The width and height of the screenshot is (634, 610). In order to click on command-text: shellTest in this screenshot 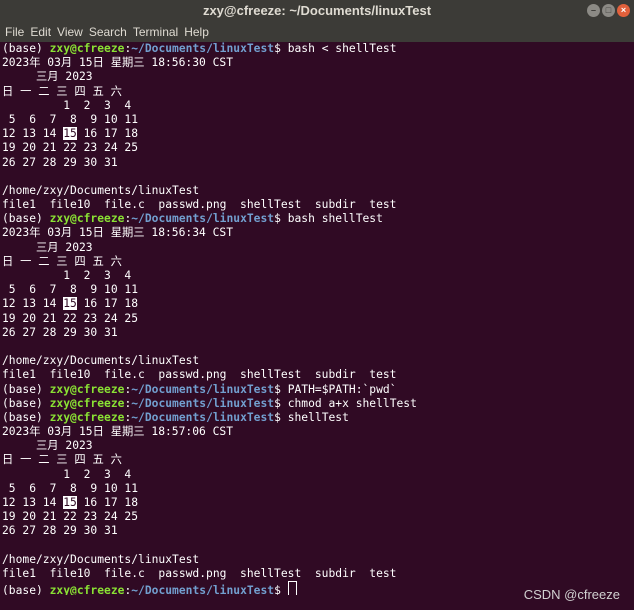, I will do `click(318, 417)`.